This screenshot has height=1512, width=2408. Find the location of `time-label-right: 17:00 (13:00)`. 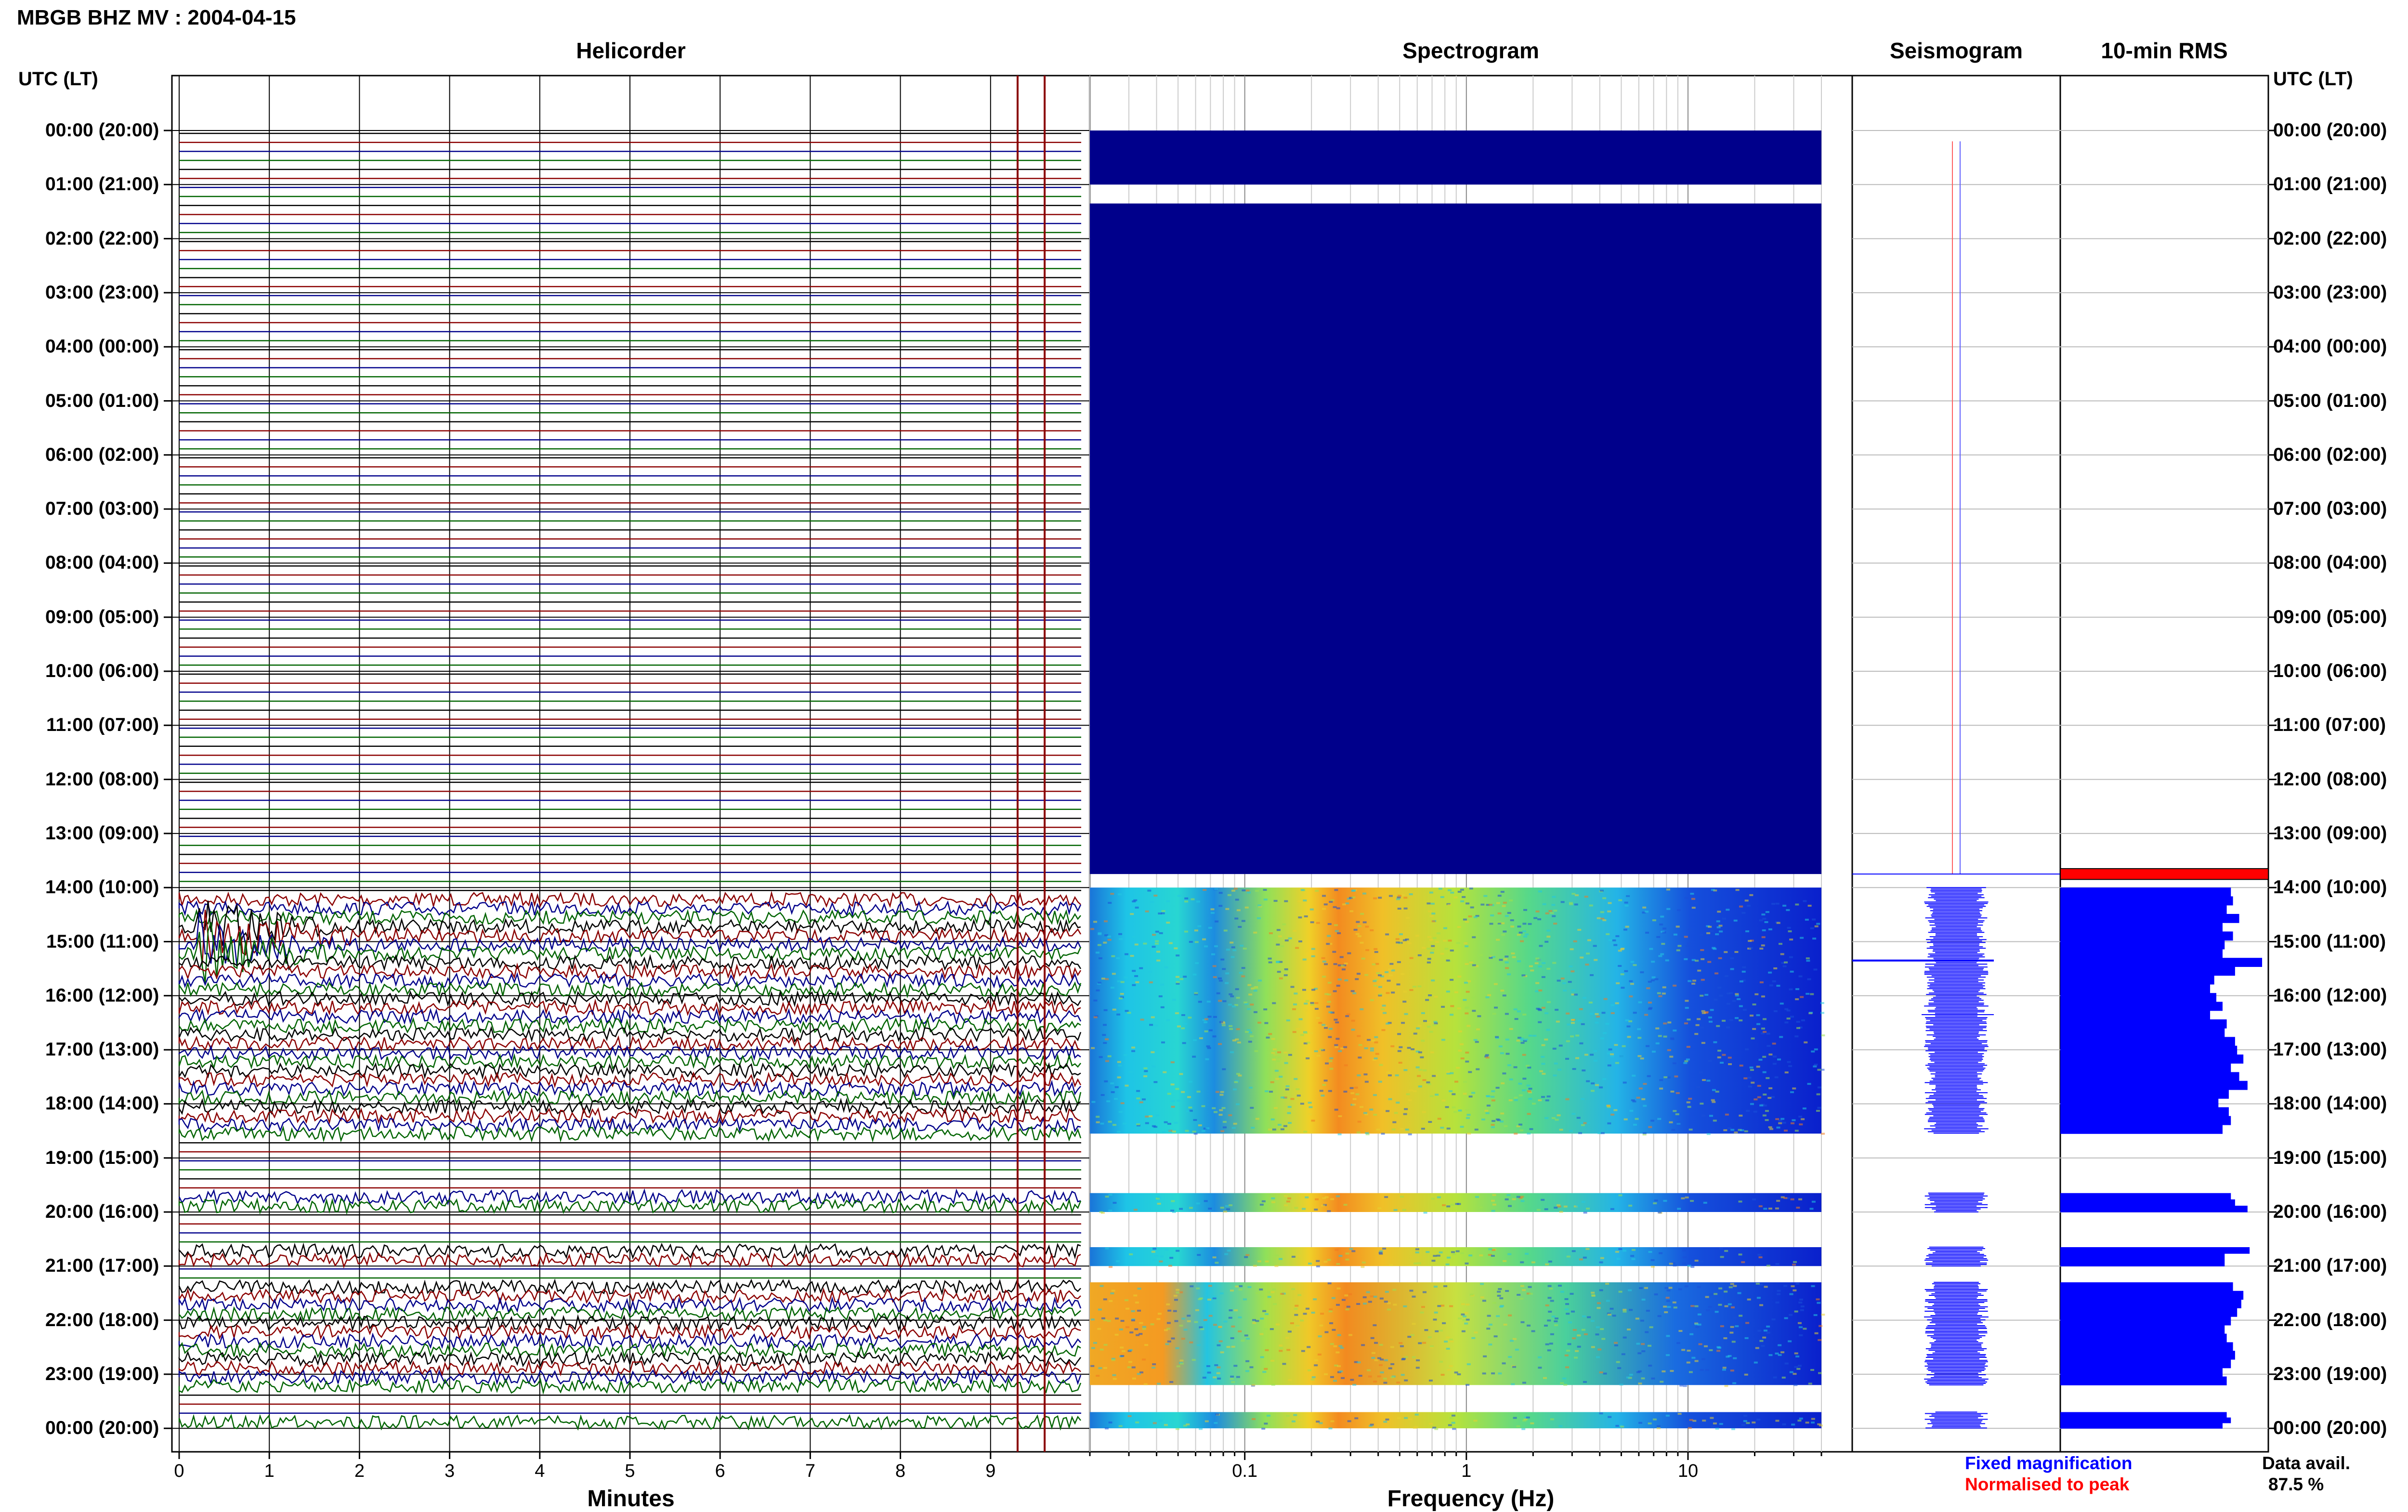

time-label-right: 17:00 (13:00) is located at coordinates (2330, 1049).